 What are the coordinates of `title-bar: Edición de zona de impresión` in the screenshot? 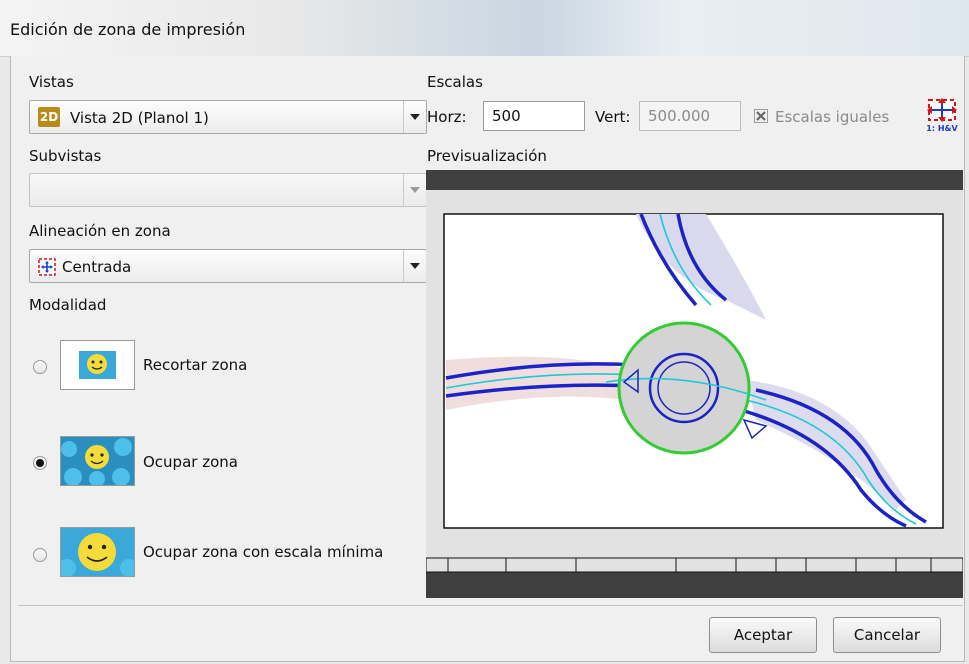 It's located at (484, 28).